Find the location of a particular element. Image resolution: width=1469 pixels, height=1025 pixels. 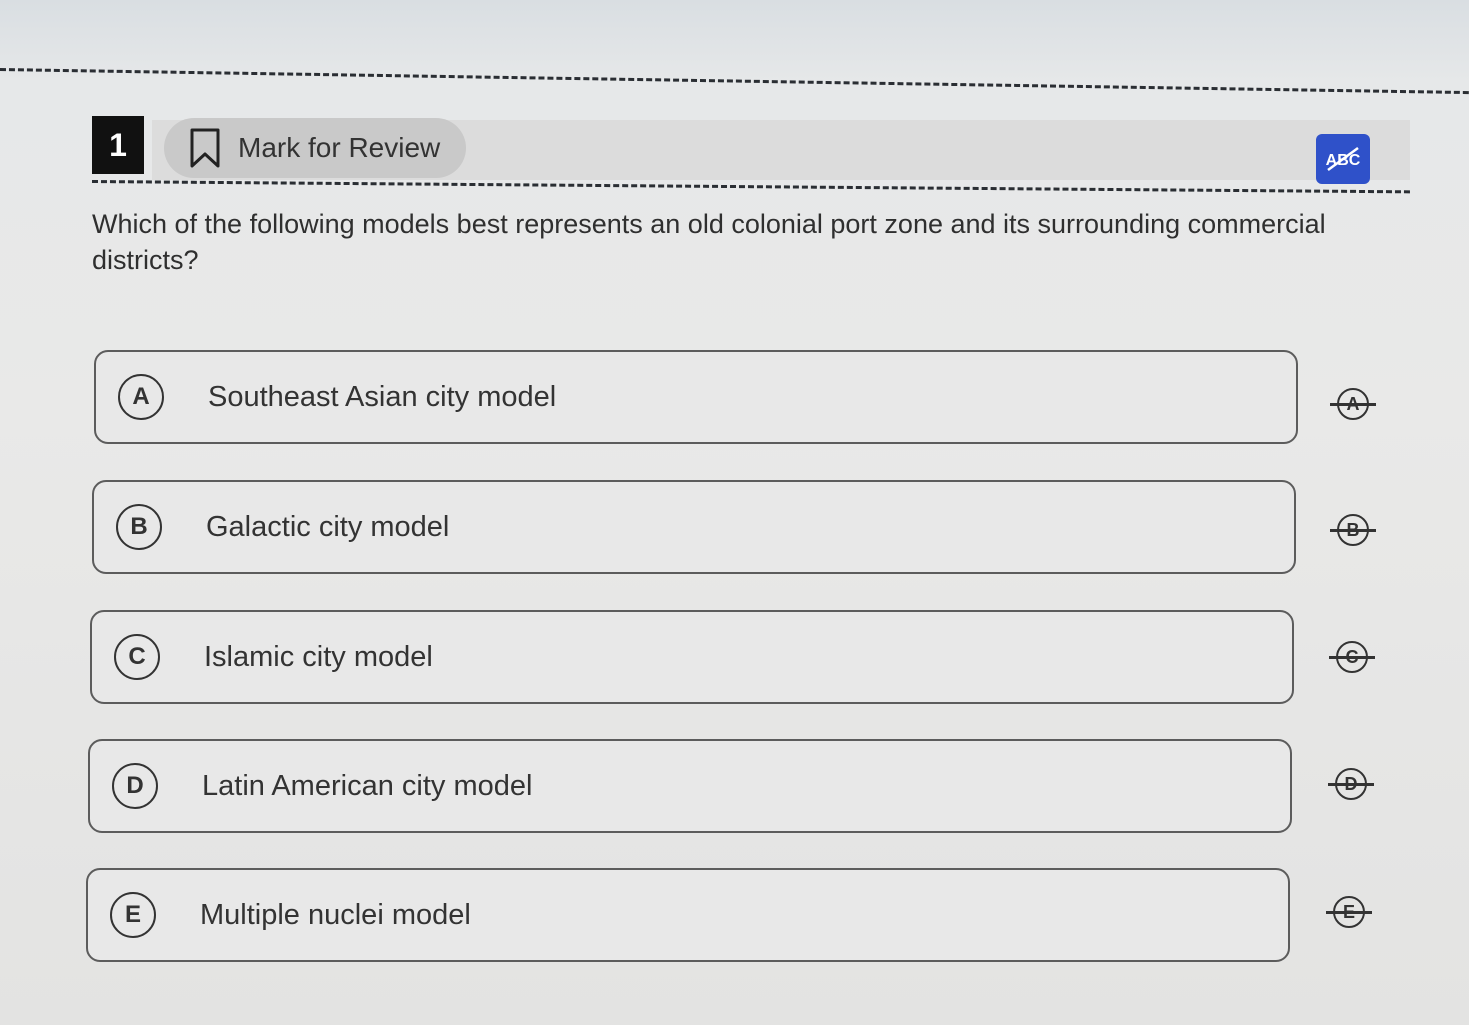

choice-c: C Islamic city model is located at coordinates (692, 657).